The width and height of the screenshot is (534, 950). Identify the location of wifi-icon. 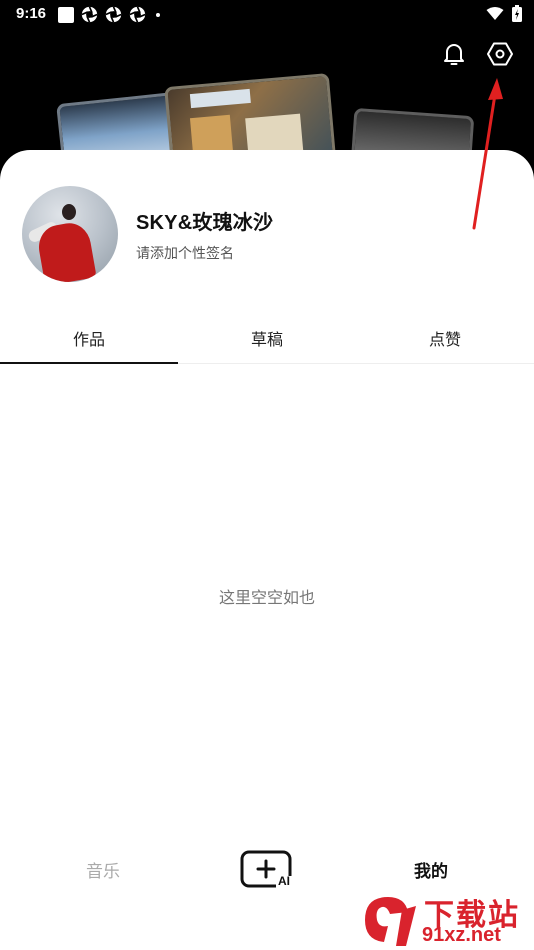
(495, 13).